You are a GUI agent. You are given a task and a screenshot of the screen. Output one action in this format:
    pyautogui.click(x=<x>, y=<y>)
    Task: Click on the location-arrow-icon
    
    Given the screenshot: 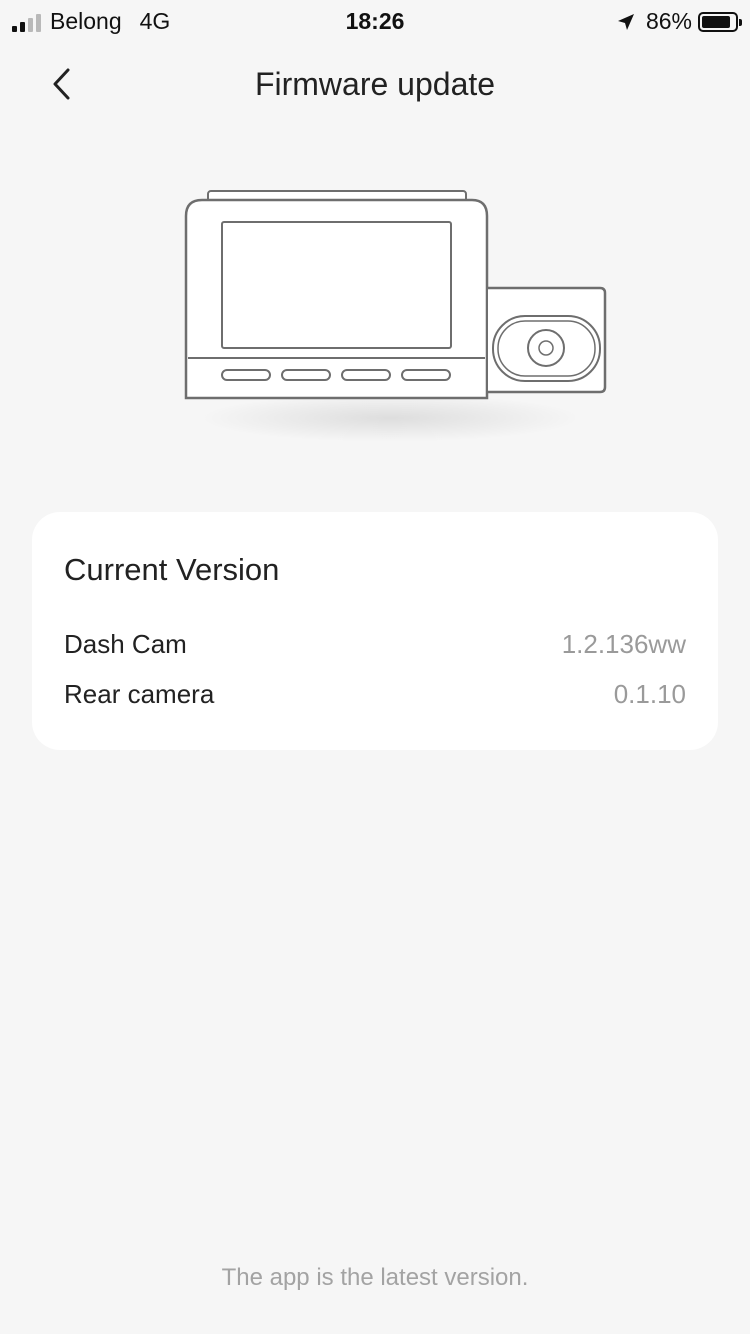 What is the action you would take?
    pyautogui.click(x=625, y=21)
    